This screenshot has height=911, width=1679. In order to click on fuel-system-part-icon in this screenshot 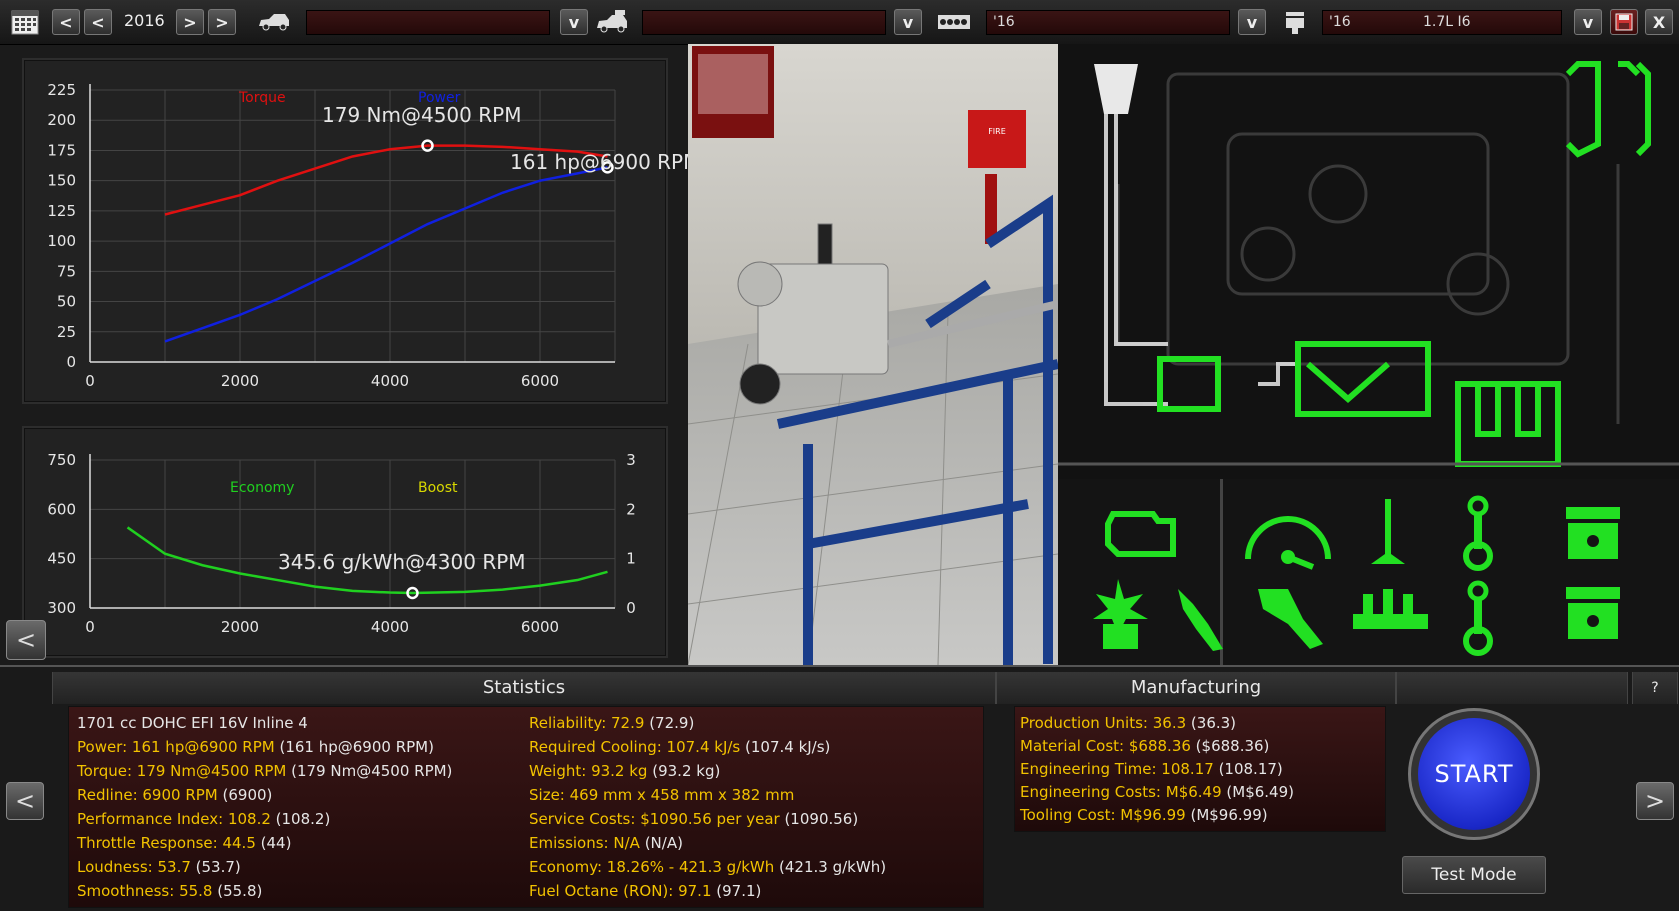, I will do `click(1123, 614)`.